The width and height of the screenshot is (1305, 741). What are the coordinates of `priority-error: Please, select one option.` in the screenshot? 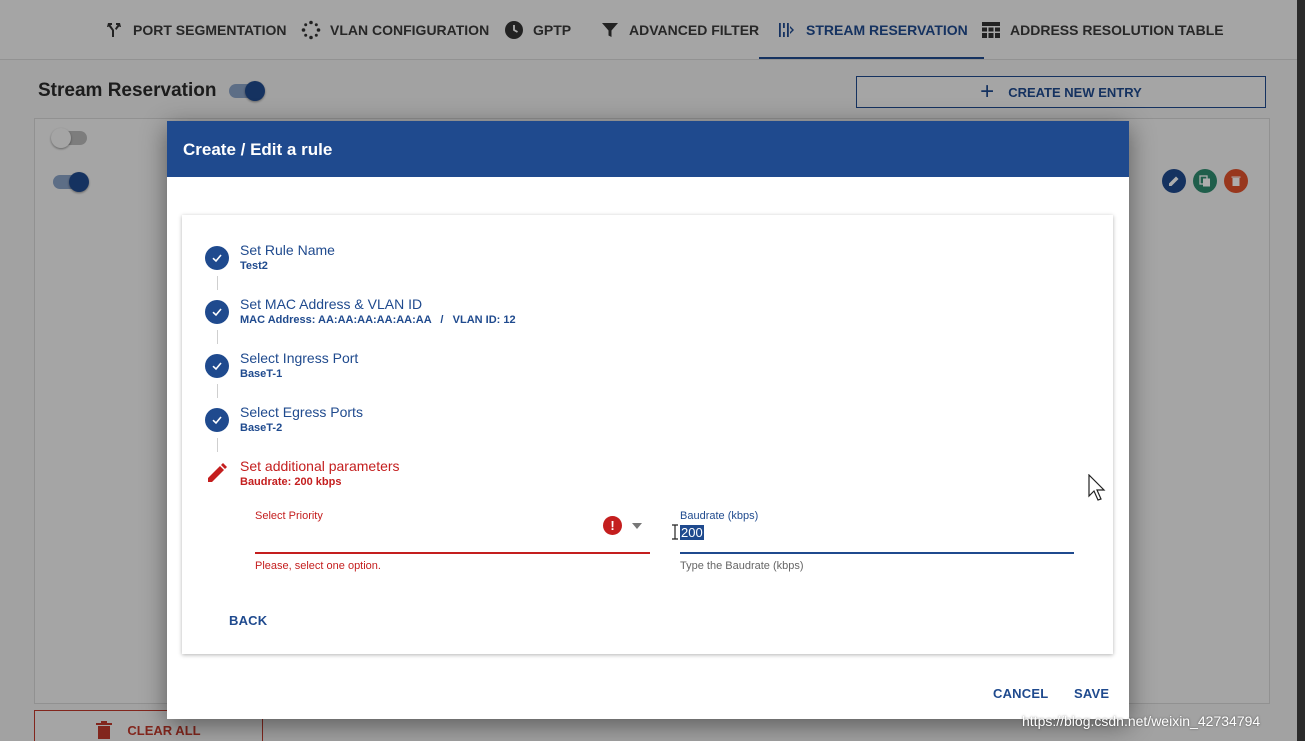 It's located at (318, 566).